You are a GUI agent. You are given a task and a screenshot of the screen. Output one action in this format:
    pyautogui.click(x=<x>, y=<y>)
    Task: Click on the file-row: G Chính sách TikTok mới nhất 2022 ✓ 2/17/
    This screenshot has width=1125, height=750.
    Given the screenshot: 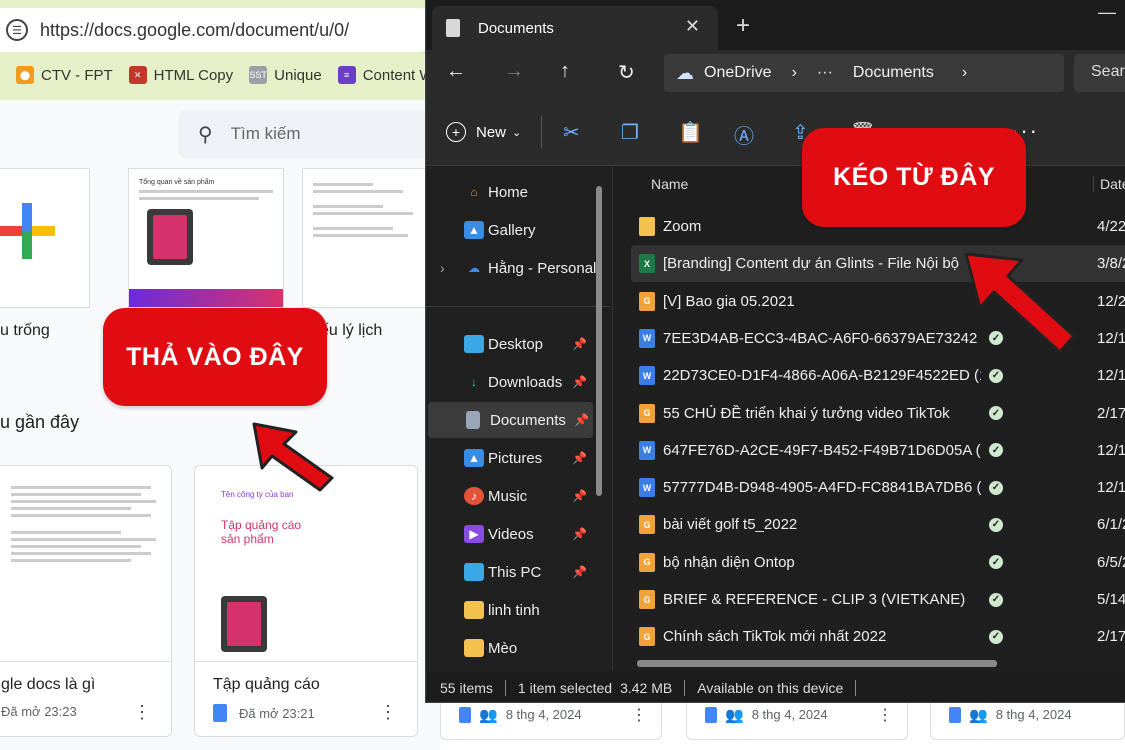 What is the action you would take?
    pyautogui.click(x=878, y=636)
    